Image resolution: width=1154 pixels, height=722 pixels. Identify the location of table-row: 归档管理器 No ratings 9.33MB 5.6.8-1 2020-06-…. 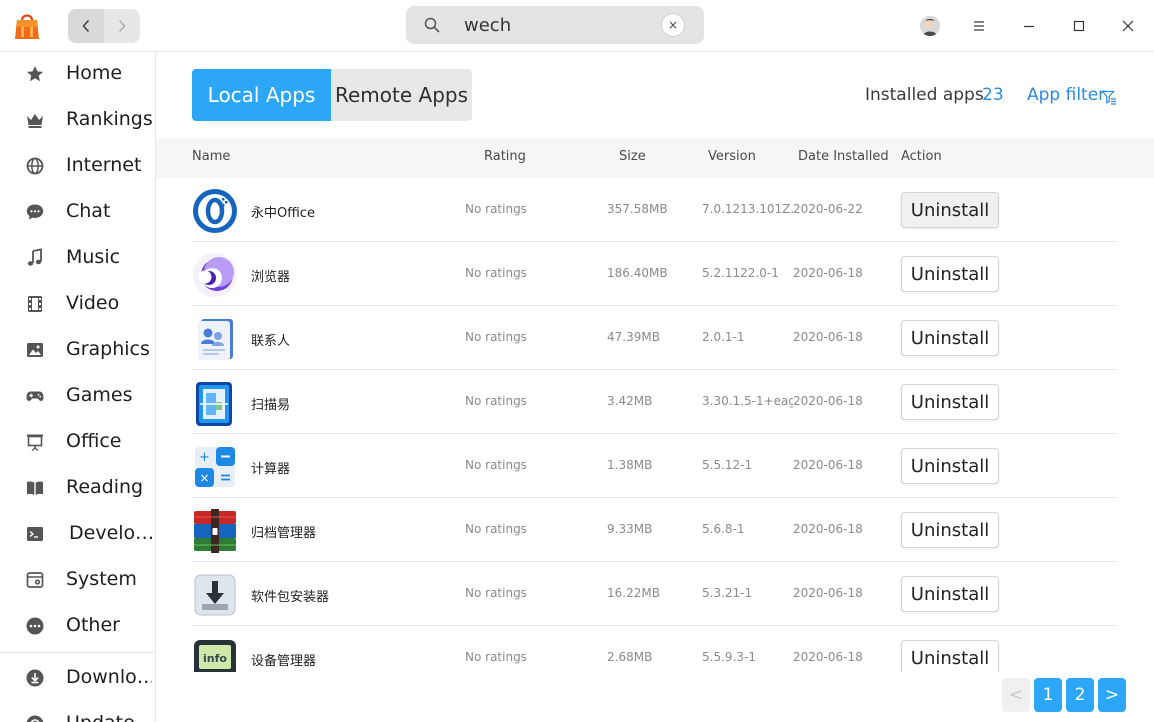
(654, 530).